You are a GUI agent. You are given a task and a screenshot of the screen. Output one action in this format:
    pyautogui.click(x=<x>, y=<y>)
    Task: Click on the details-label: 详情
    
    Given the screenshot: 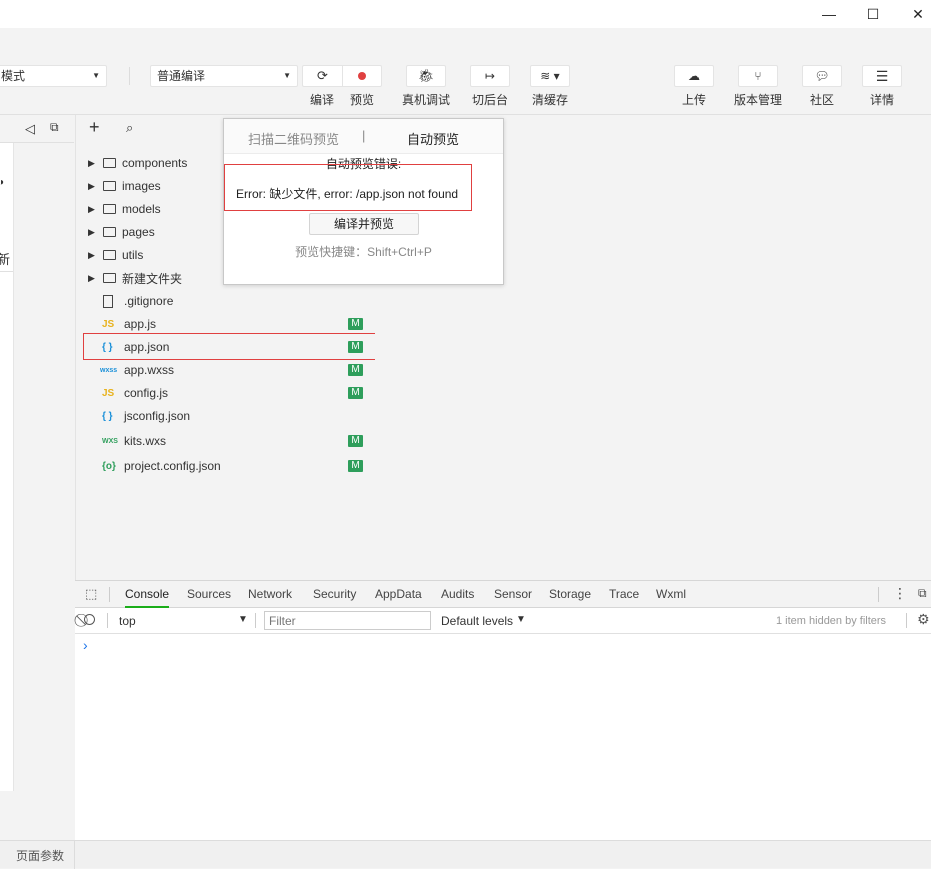 What is the action you would take?
    pyautogui.click(x=881, y=100)
    